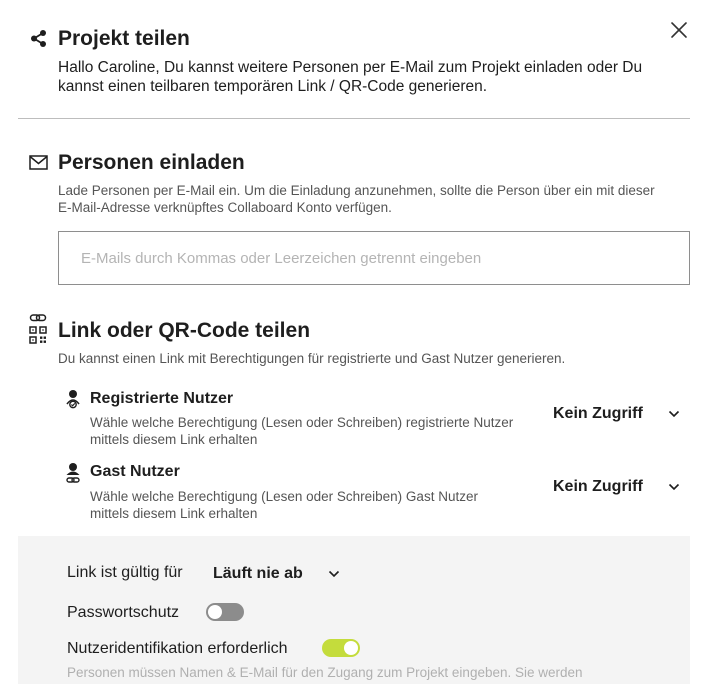  What do you see at coordinates (73, 473) in the screenshot?
I see `guest-user-icon` at bounding box center [73, 473].